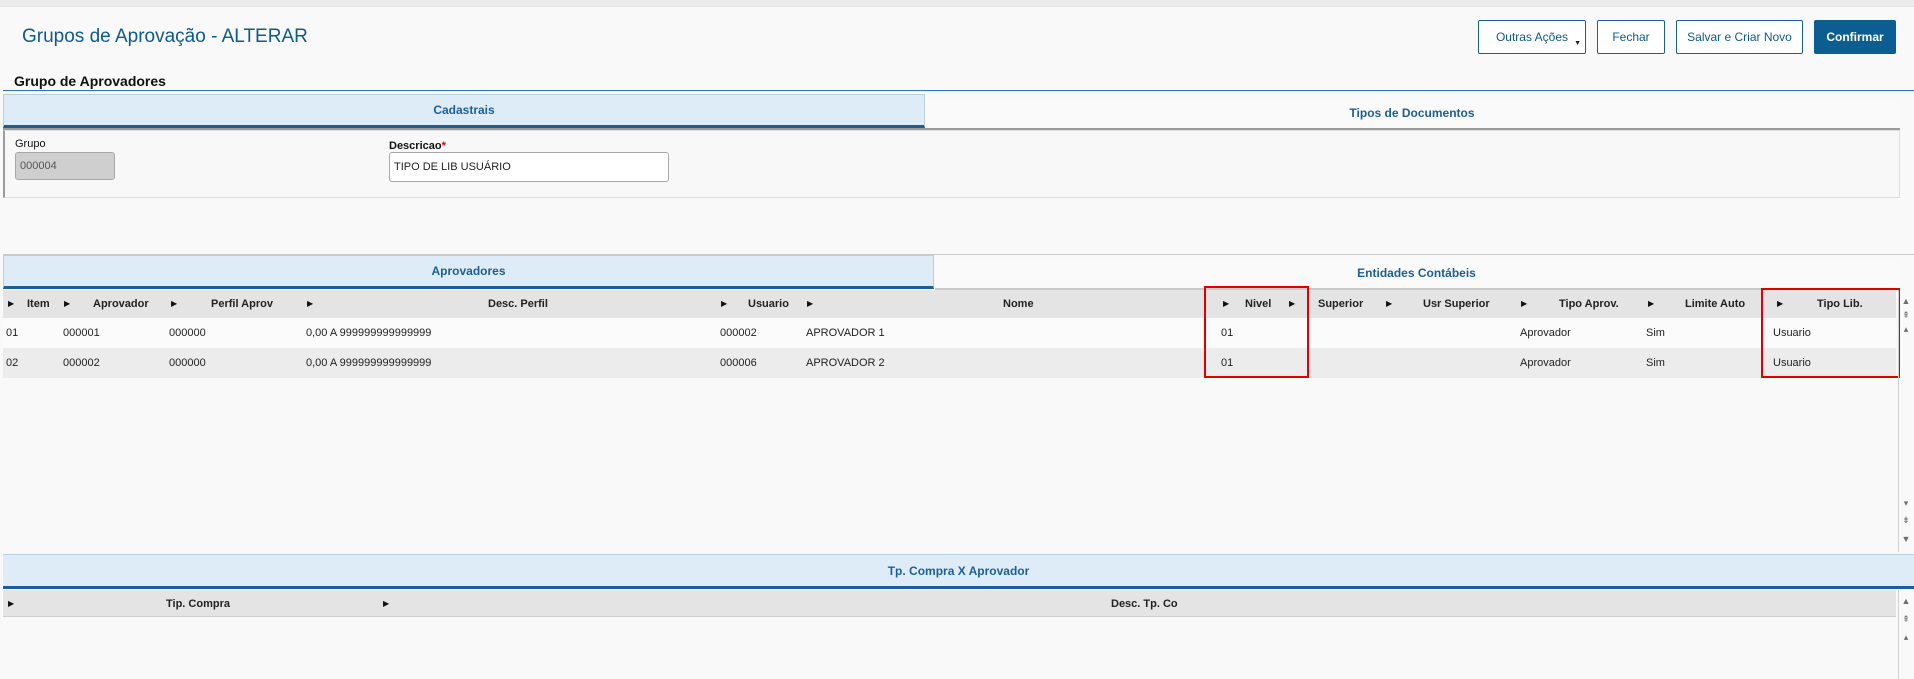 This screenshot has width=1914, height=679. Describe the element at coordinates (464, 111) in the screenshot. I see `tab-cadastrais: Cadastrais` at that location.